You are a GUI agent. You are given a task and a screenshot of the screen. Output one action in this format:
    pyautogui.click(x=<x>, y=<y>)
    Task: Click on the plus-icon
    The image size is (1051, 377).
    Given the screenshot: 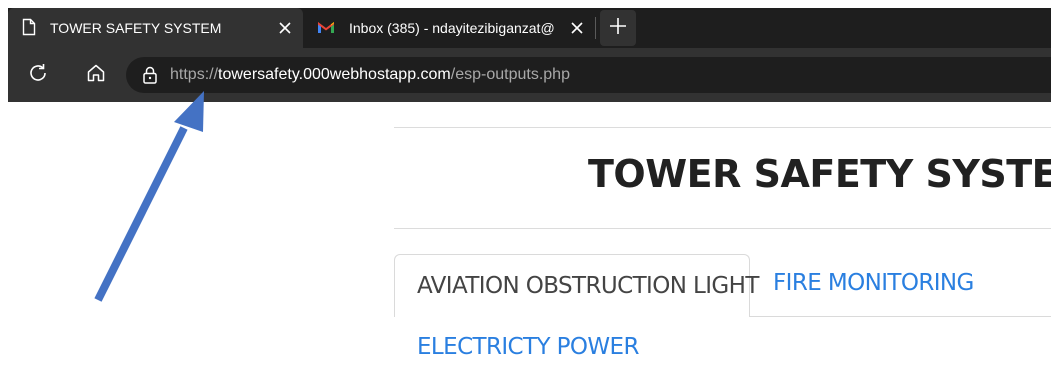 What is the action you would take?
    pyautogui.click(x=618, y=28)
    